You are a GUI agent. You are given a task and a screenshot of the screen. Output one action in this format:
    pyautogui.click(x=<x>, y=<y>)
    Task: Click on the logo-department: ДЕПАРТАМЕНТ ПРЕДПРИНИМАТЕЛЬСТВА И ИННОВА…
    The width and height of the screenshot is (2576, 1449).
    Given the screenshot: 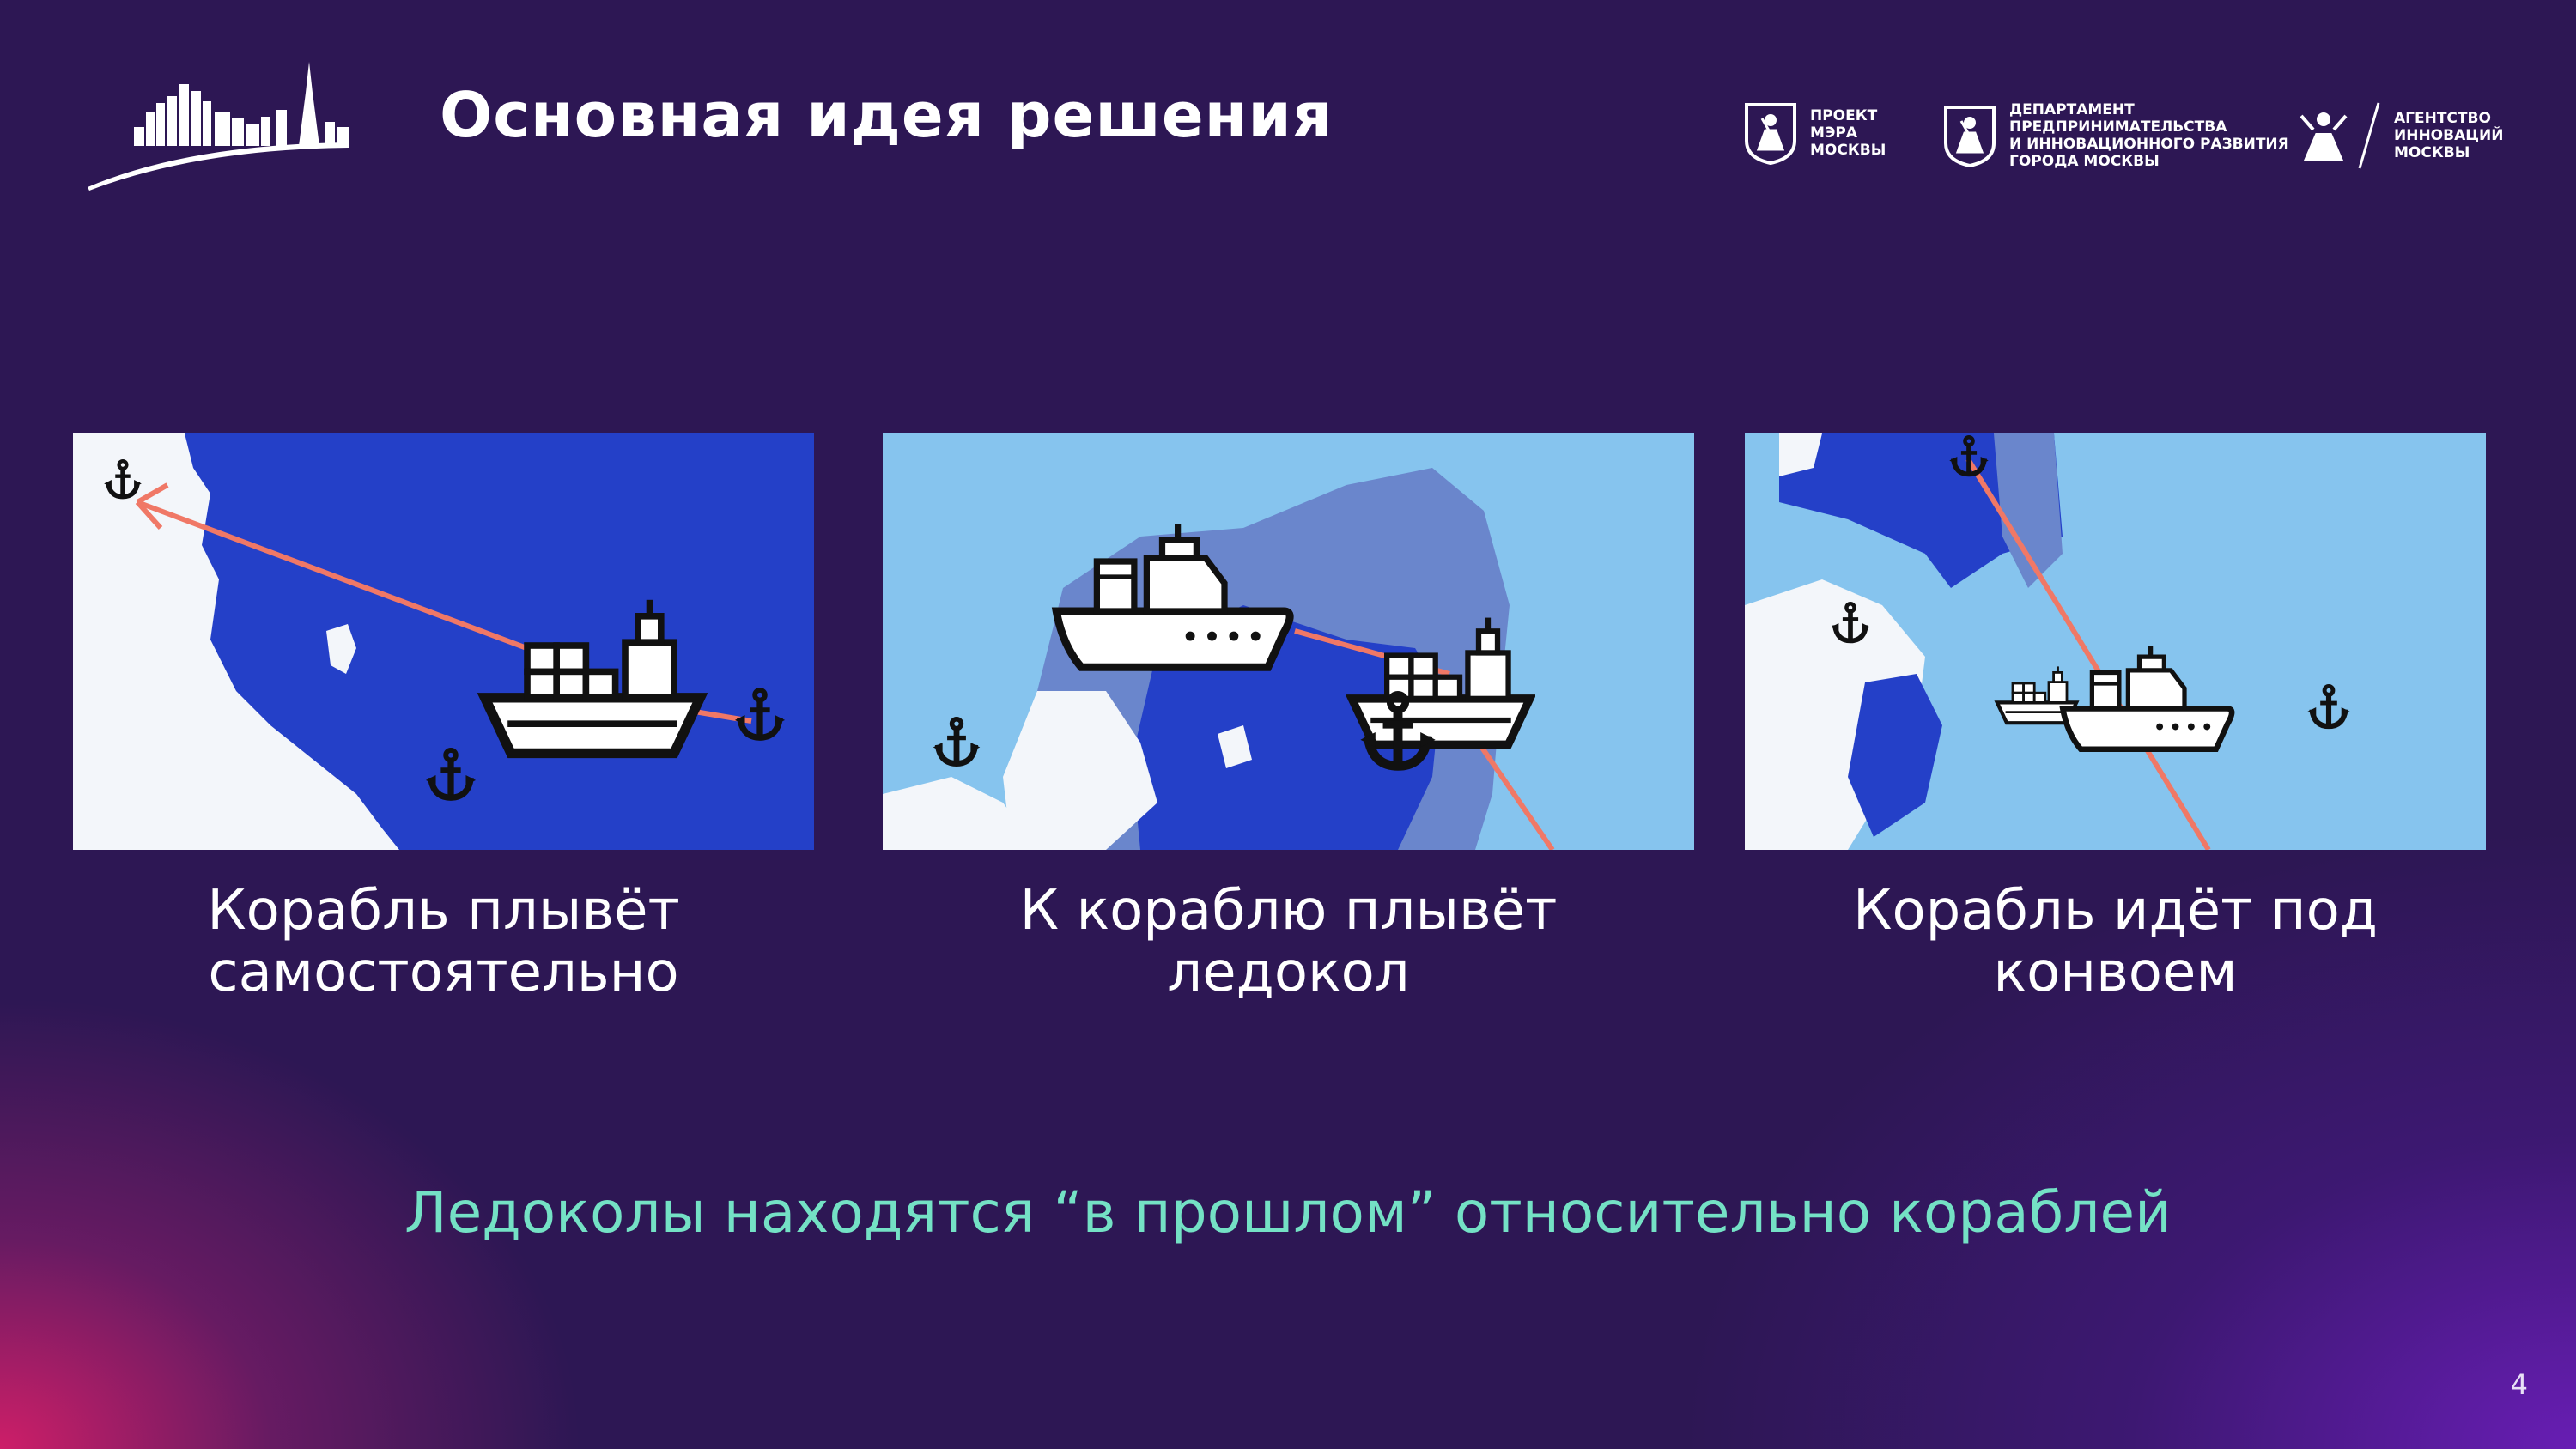 What is the action you would take?
    pyautogui.click(x=2115, y=135)
    